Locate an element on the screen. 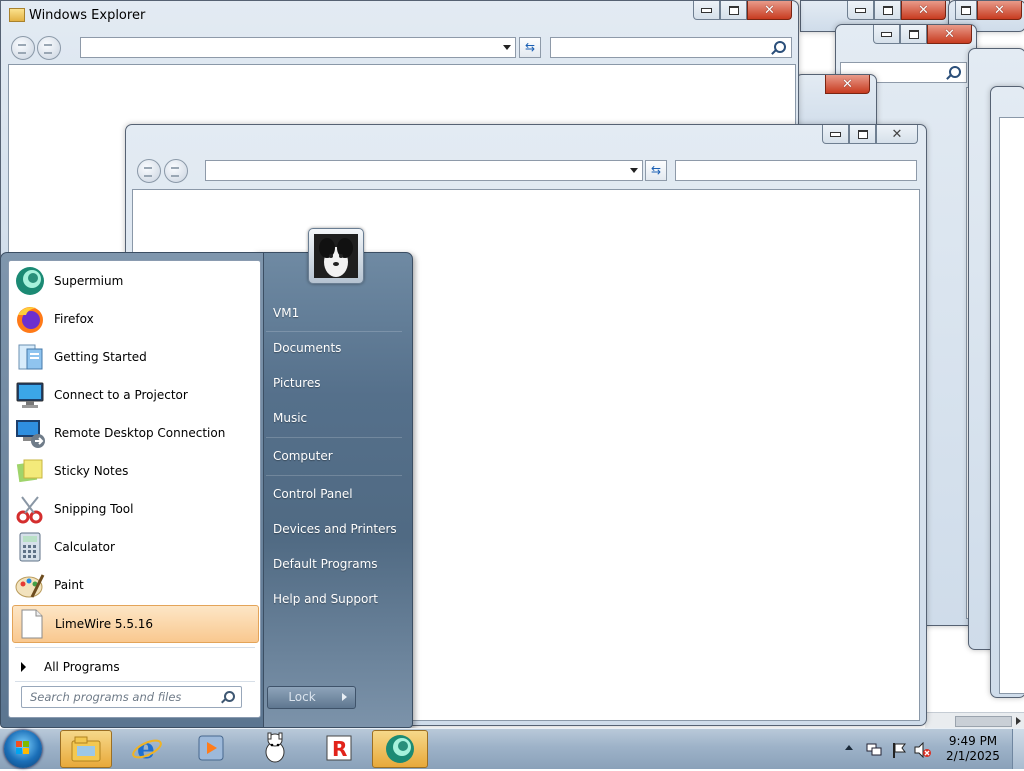 The height and width of the screenshot is (771, 1024). taskbar: e R 9:49 PM 2/1/2025 is located at coordinates (512, 748).